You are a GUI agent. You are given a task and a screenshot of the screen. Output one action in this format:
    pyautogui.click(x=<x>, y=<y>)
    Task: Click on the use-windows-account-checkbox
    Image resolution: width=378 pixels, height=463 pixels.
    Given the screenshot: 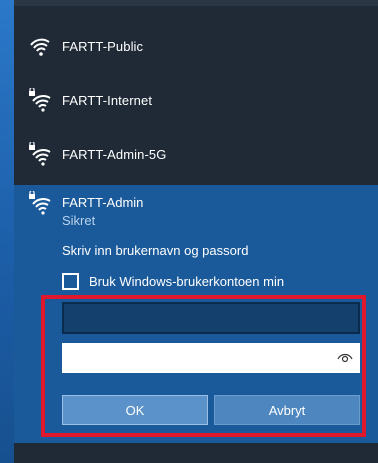 What is the action you would take?
    pyautogui.click(x=70, y=281)
    